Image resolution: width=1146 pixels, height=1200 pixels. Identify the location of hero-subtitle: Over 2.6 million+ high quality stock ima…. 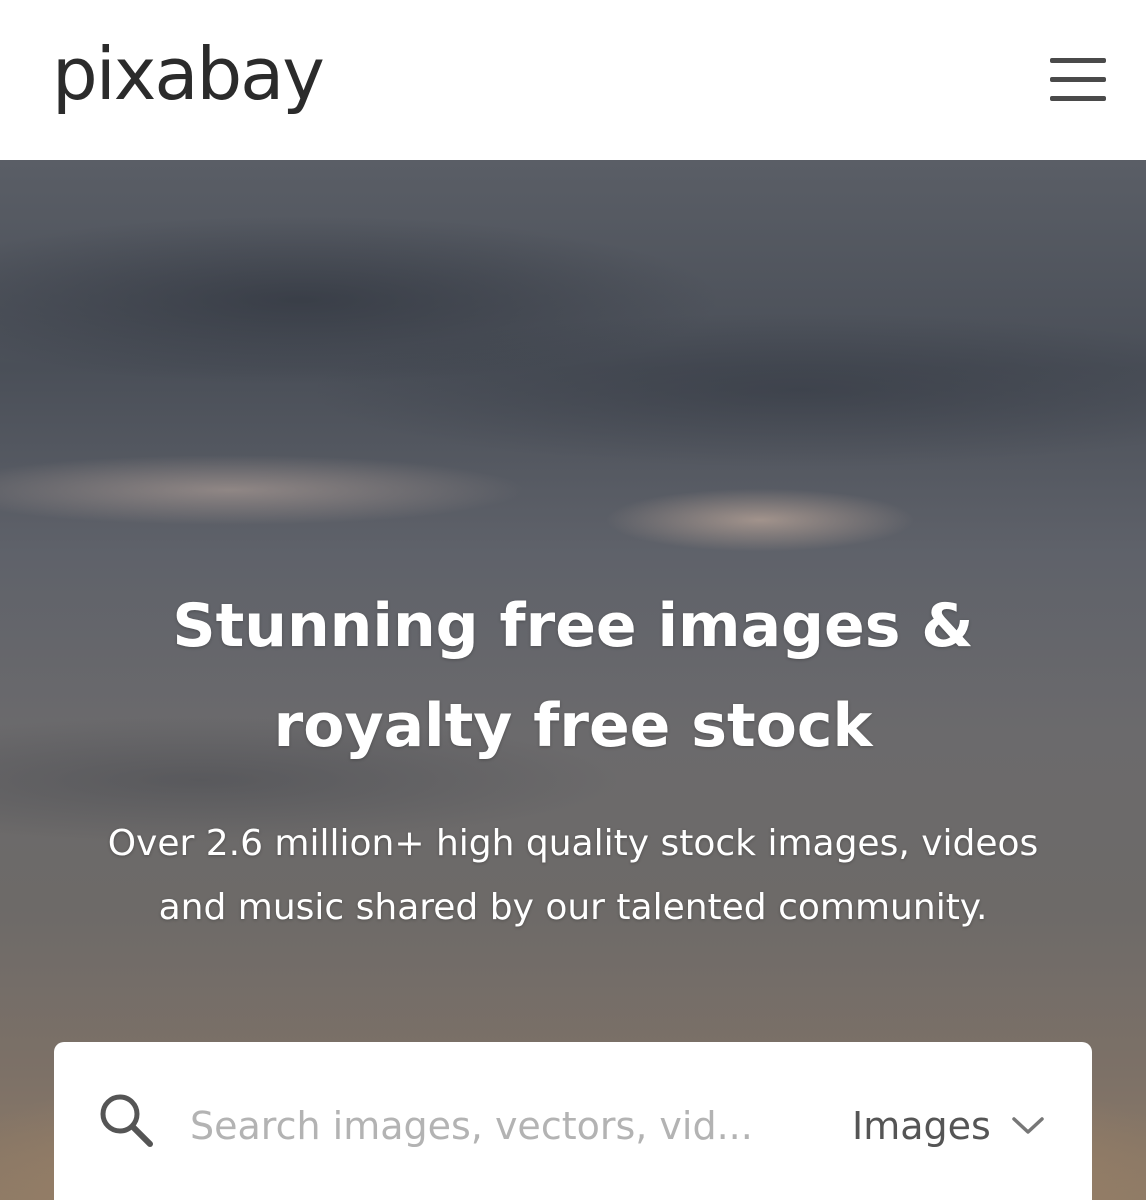
(573, 876).